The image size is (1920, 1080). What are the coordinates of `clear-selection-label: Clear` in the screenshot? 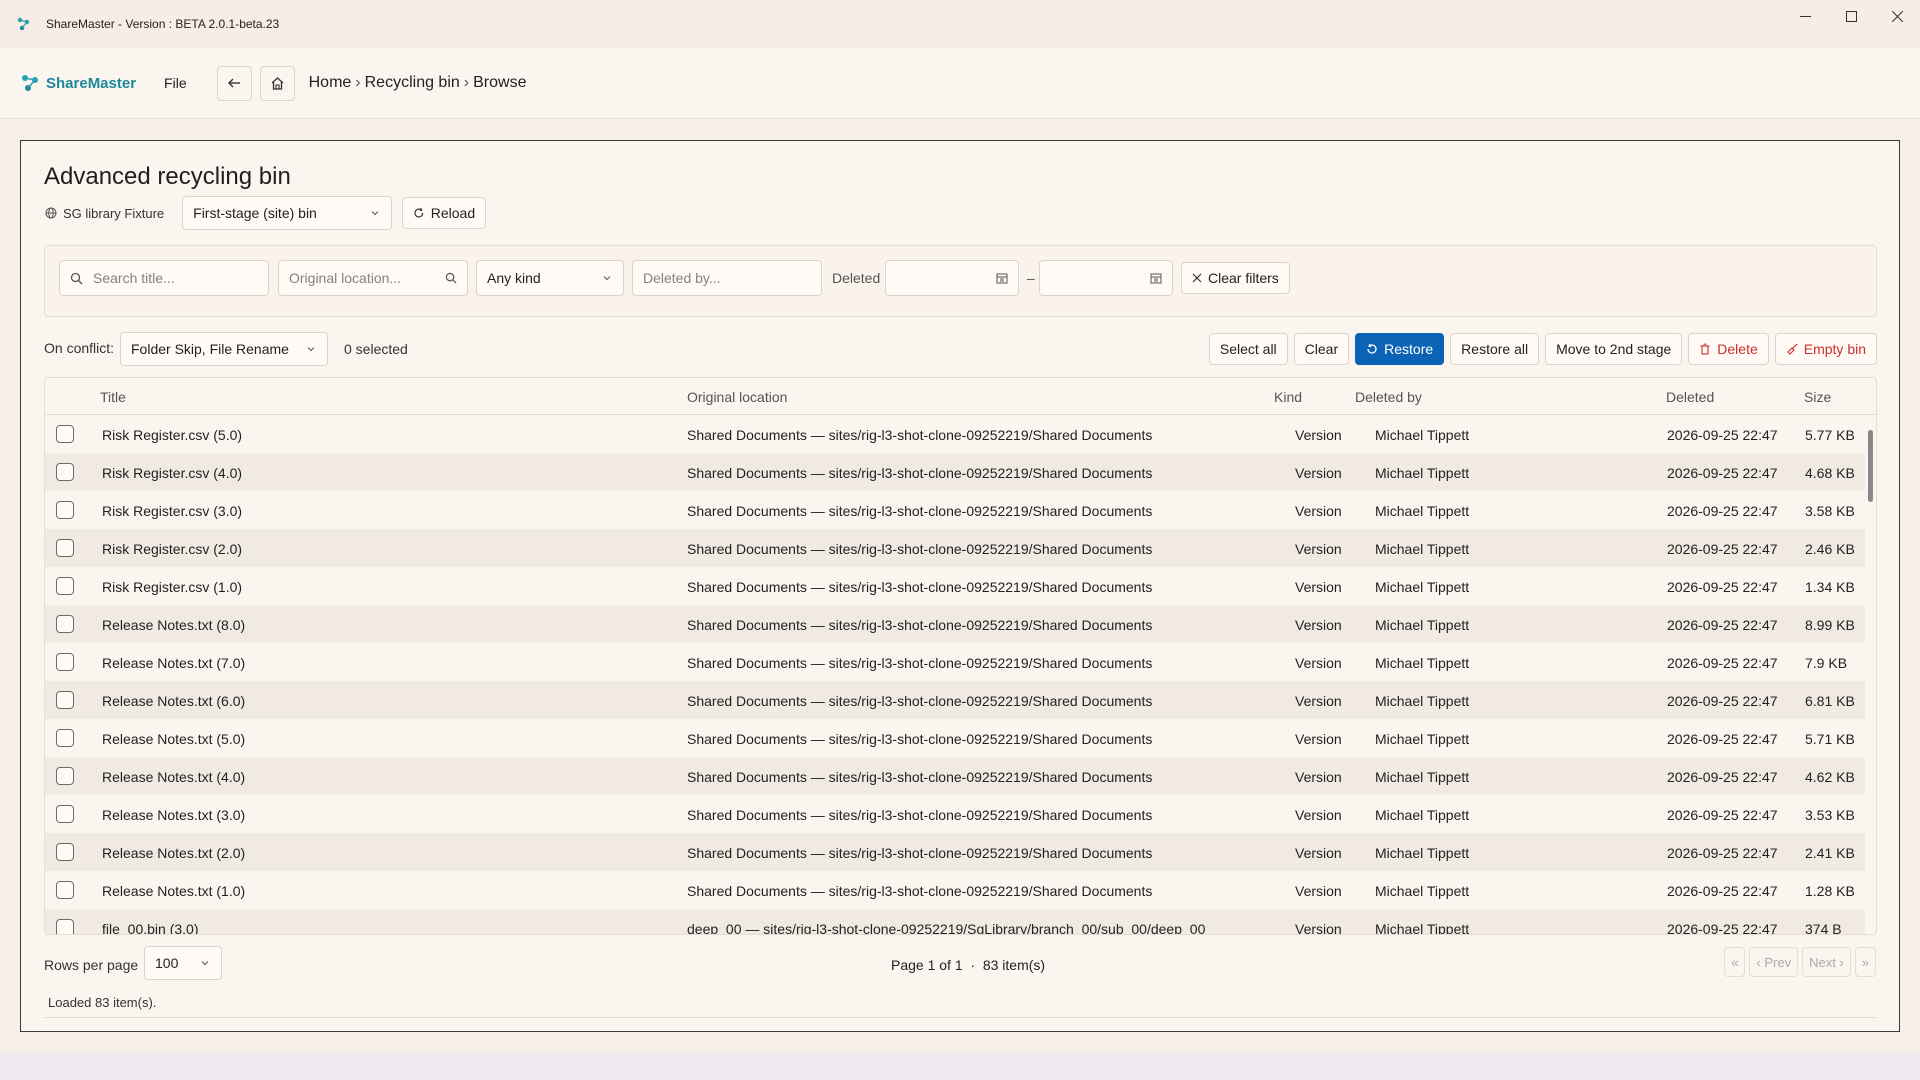 It's located at (1321, 349).